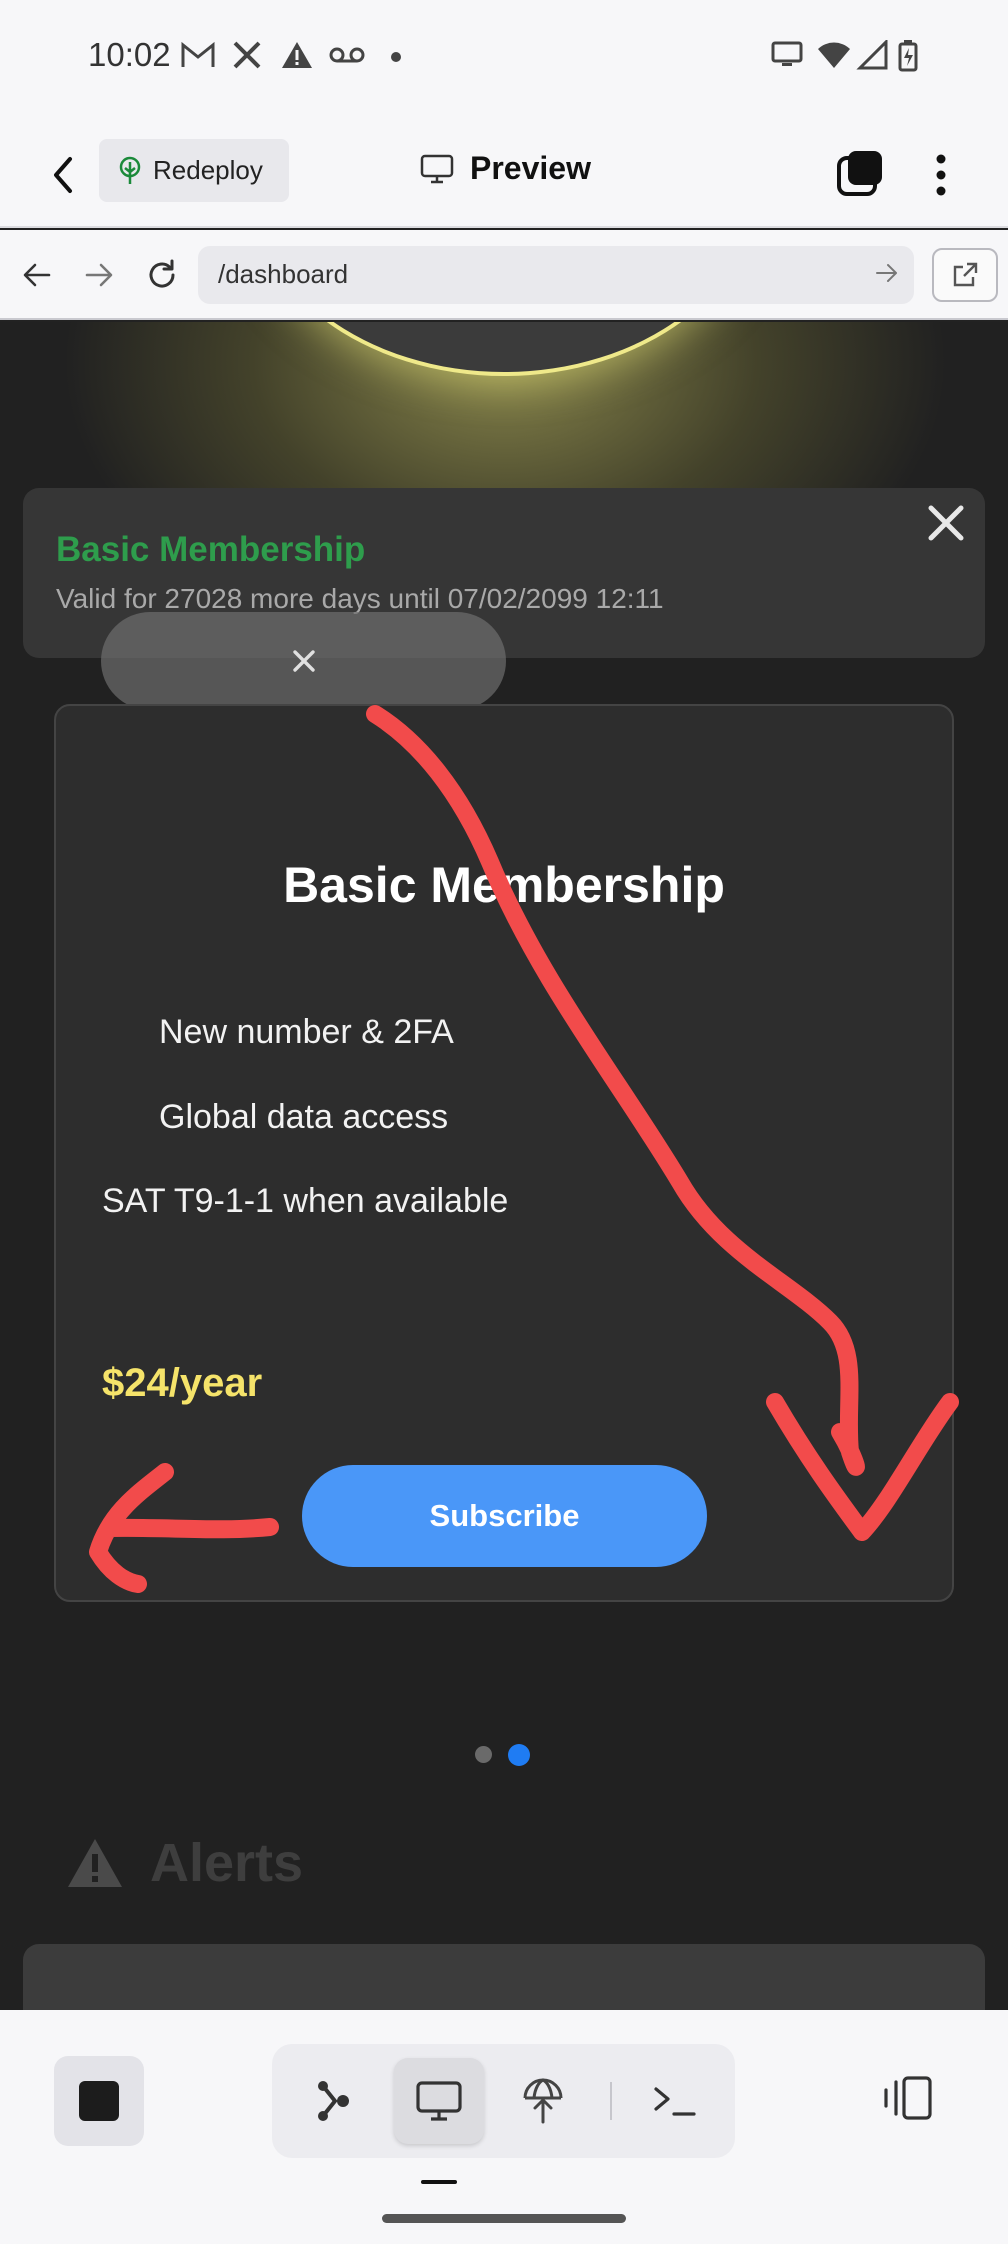  What do you see at coordinates (95, 1863) in the screenshot?
I see `warning-icon` at bounding box center [95, 1863].